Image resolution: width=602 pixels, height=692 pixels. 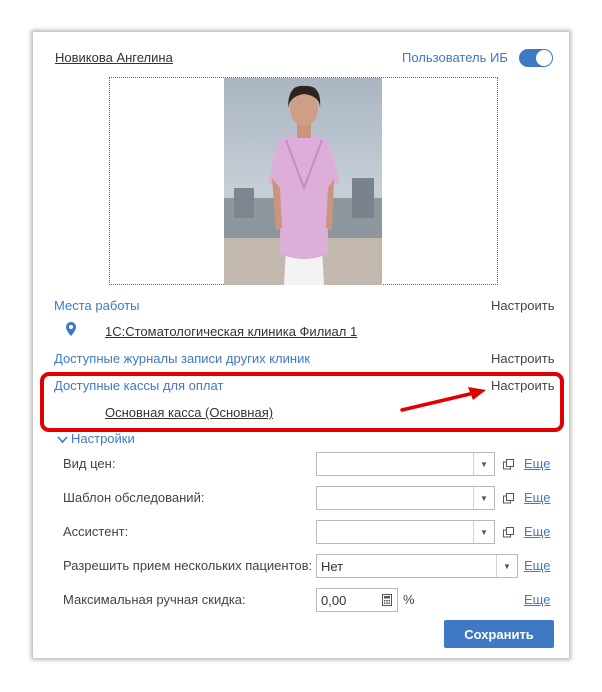 I want to click on location-pin-icon, so click(x=71, y=329).